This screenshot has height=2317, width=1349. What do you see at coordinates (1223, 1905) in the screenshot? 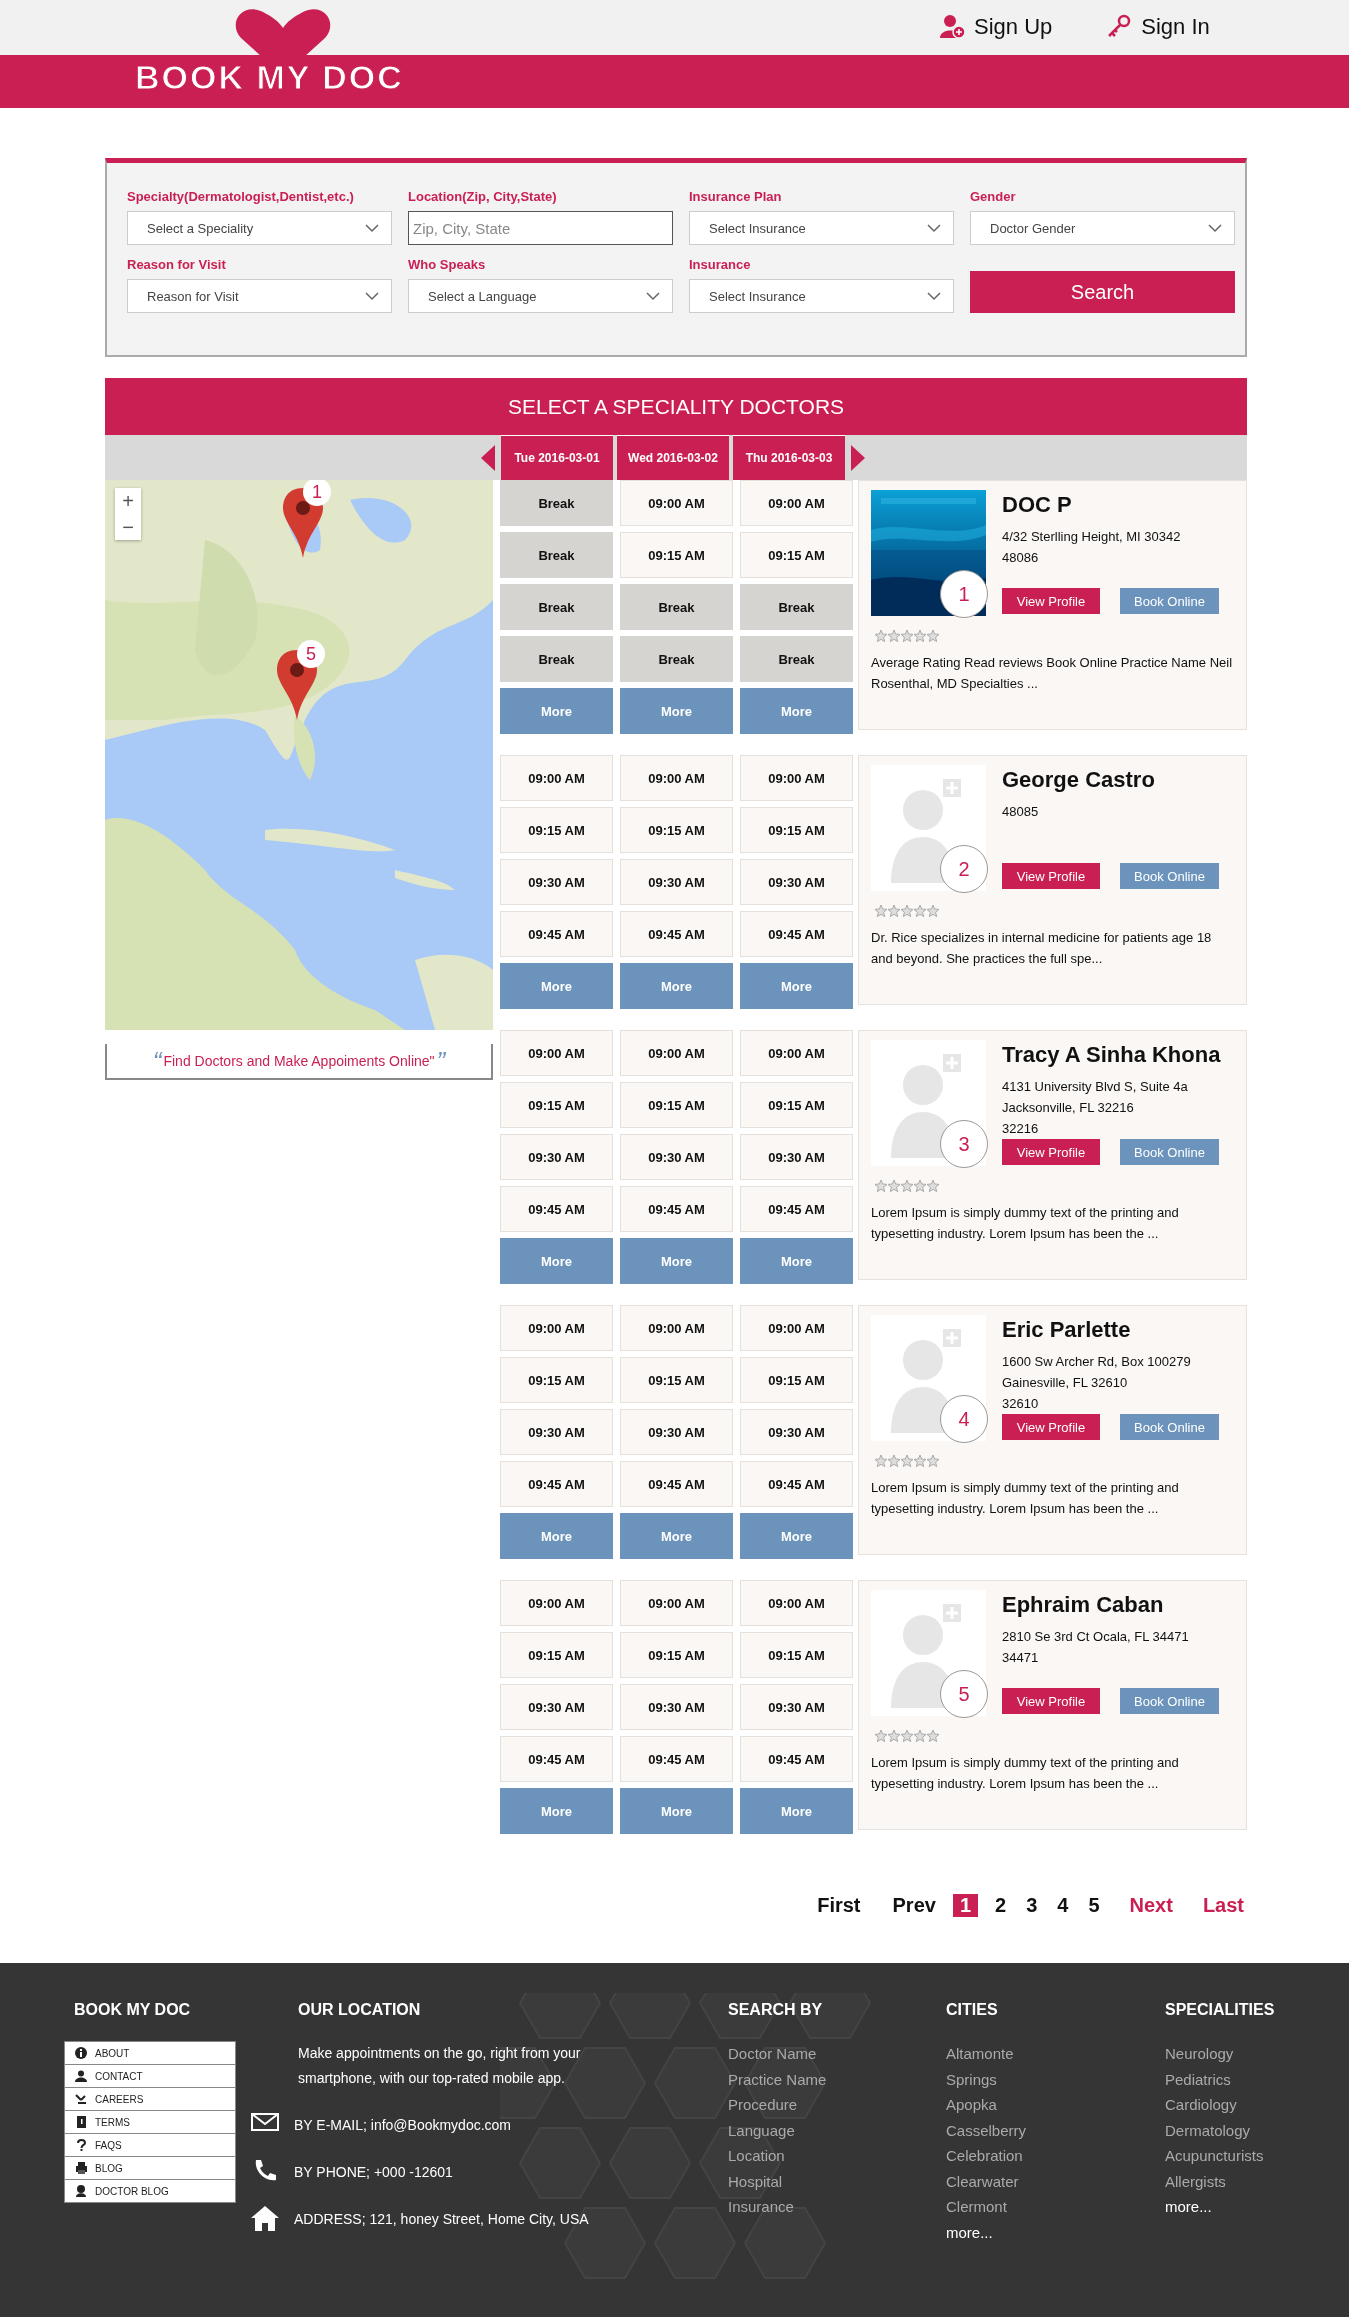
I see `pagination-link: Last` at bounding box center [1223, 1905].